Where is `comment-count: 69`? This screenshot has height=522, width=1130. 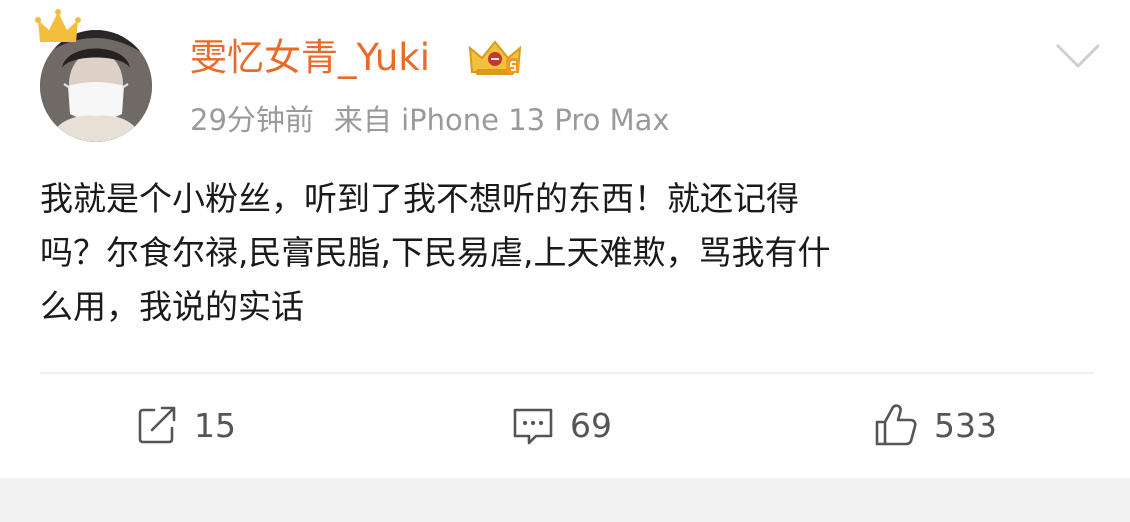 comment-count: 69 is located at coordinates (591, 425).